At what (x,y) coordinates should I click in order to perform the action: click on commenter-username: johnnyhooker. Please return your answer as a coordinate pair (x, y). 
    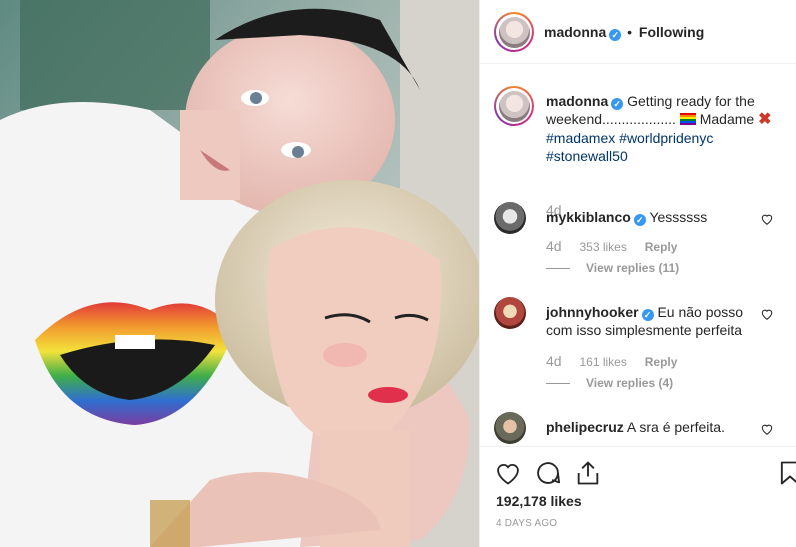
    Looking at the image, I should click on (592, 312).